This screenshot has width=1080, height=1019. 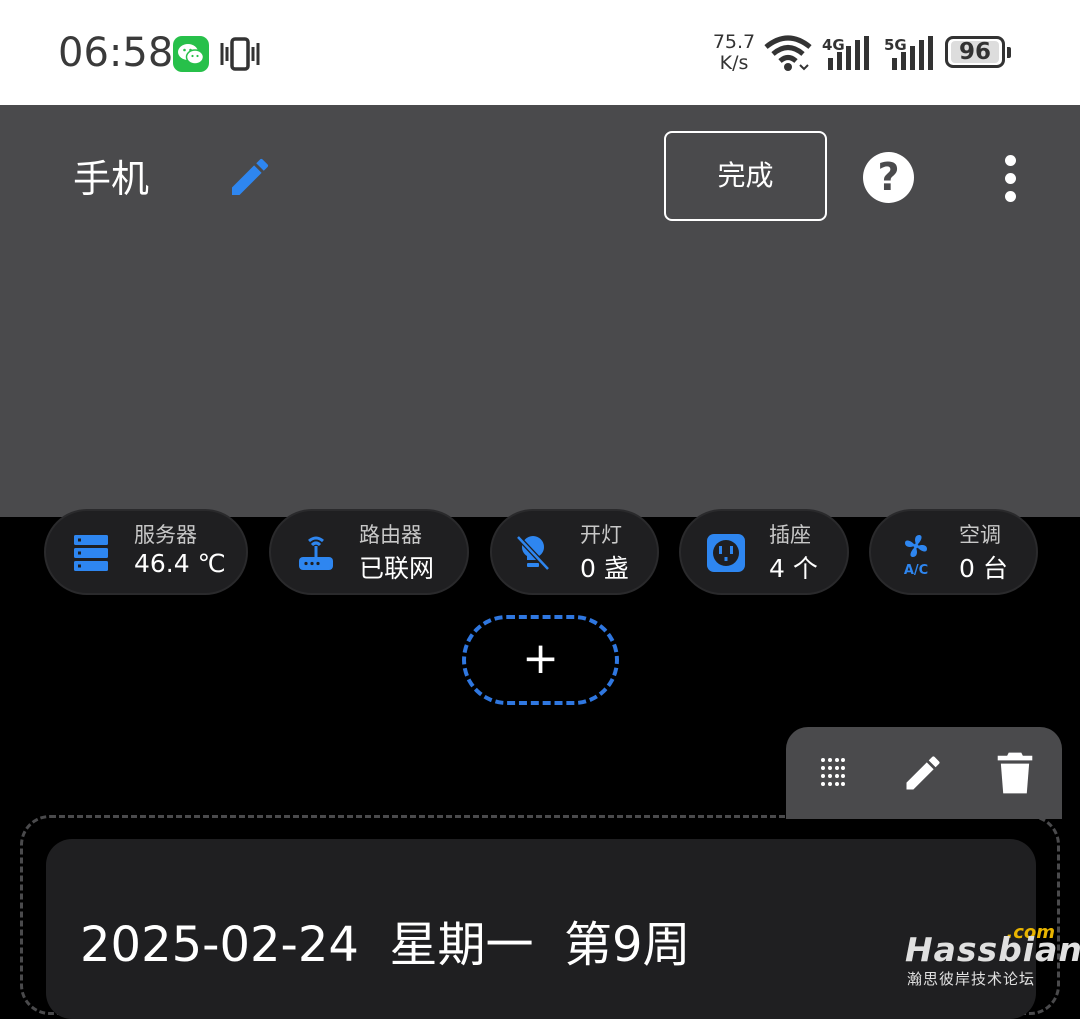 What do you see at coordinates (992, 949) in the screenshot?
I see `watermark-name: Hassbian` at bounding box center [992, 949].